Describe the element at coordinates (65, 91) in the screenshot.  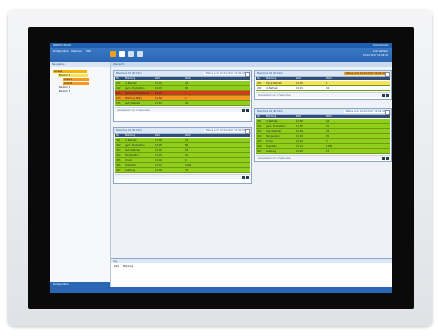
I see `tree-item-label: Bereich 3` at that location.